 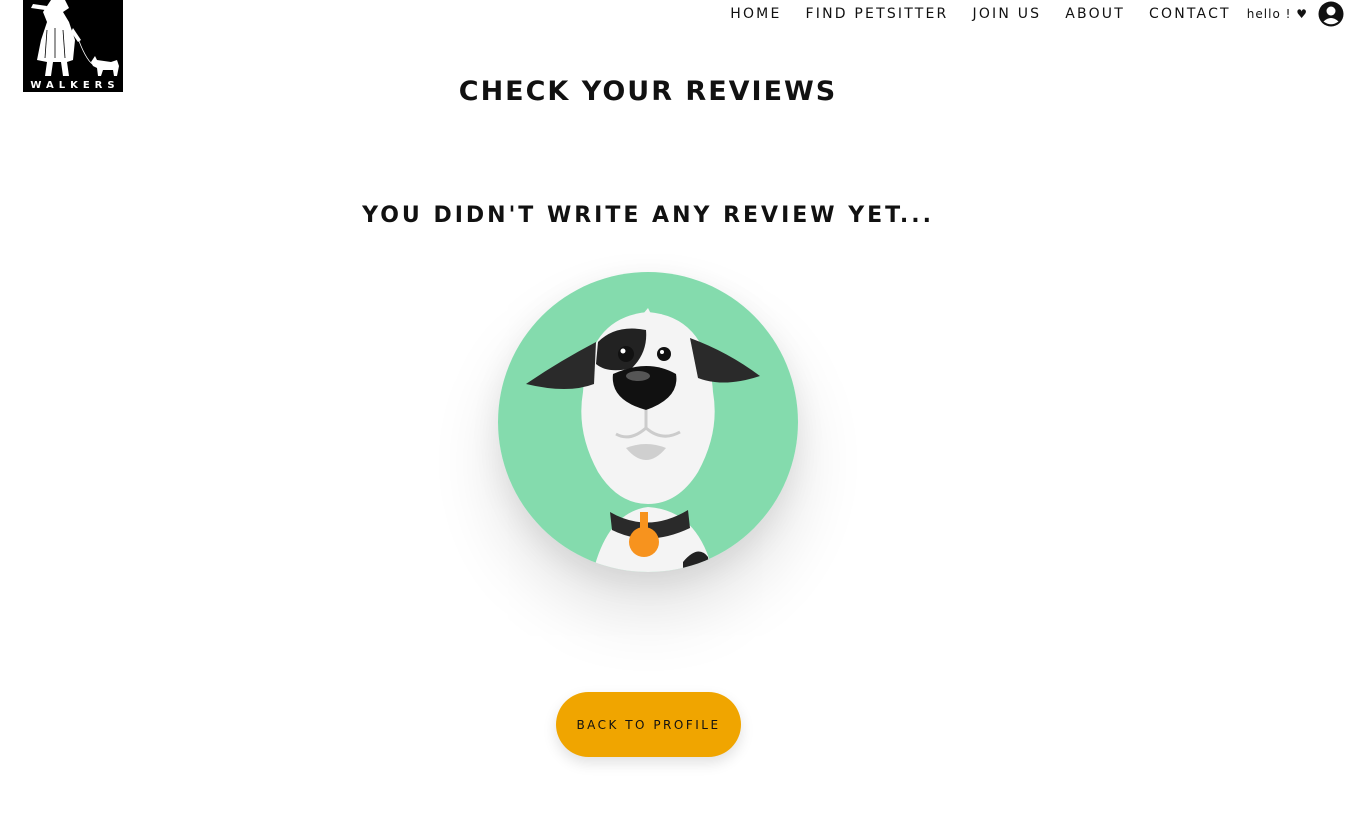 What do you see at coordinates (1190, 14) in the screenshot?
I see `nav-contact: CONTACT` at bounding box center [1190, 14].